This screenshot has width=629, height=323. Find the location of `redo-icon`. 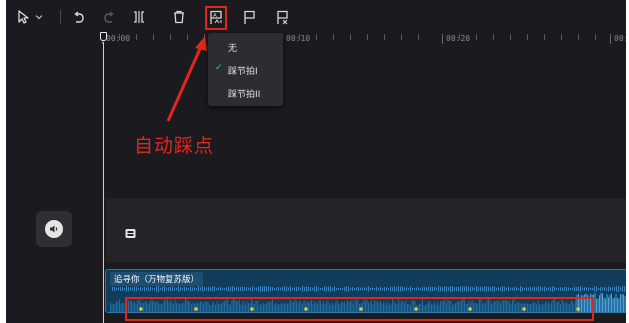

redo-icon is located at coordinates (109, 17).